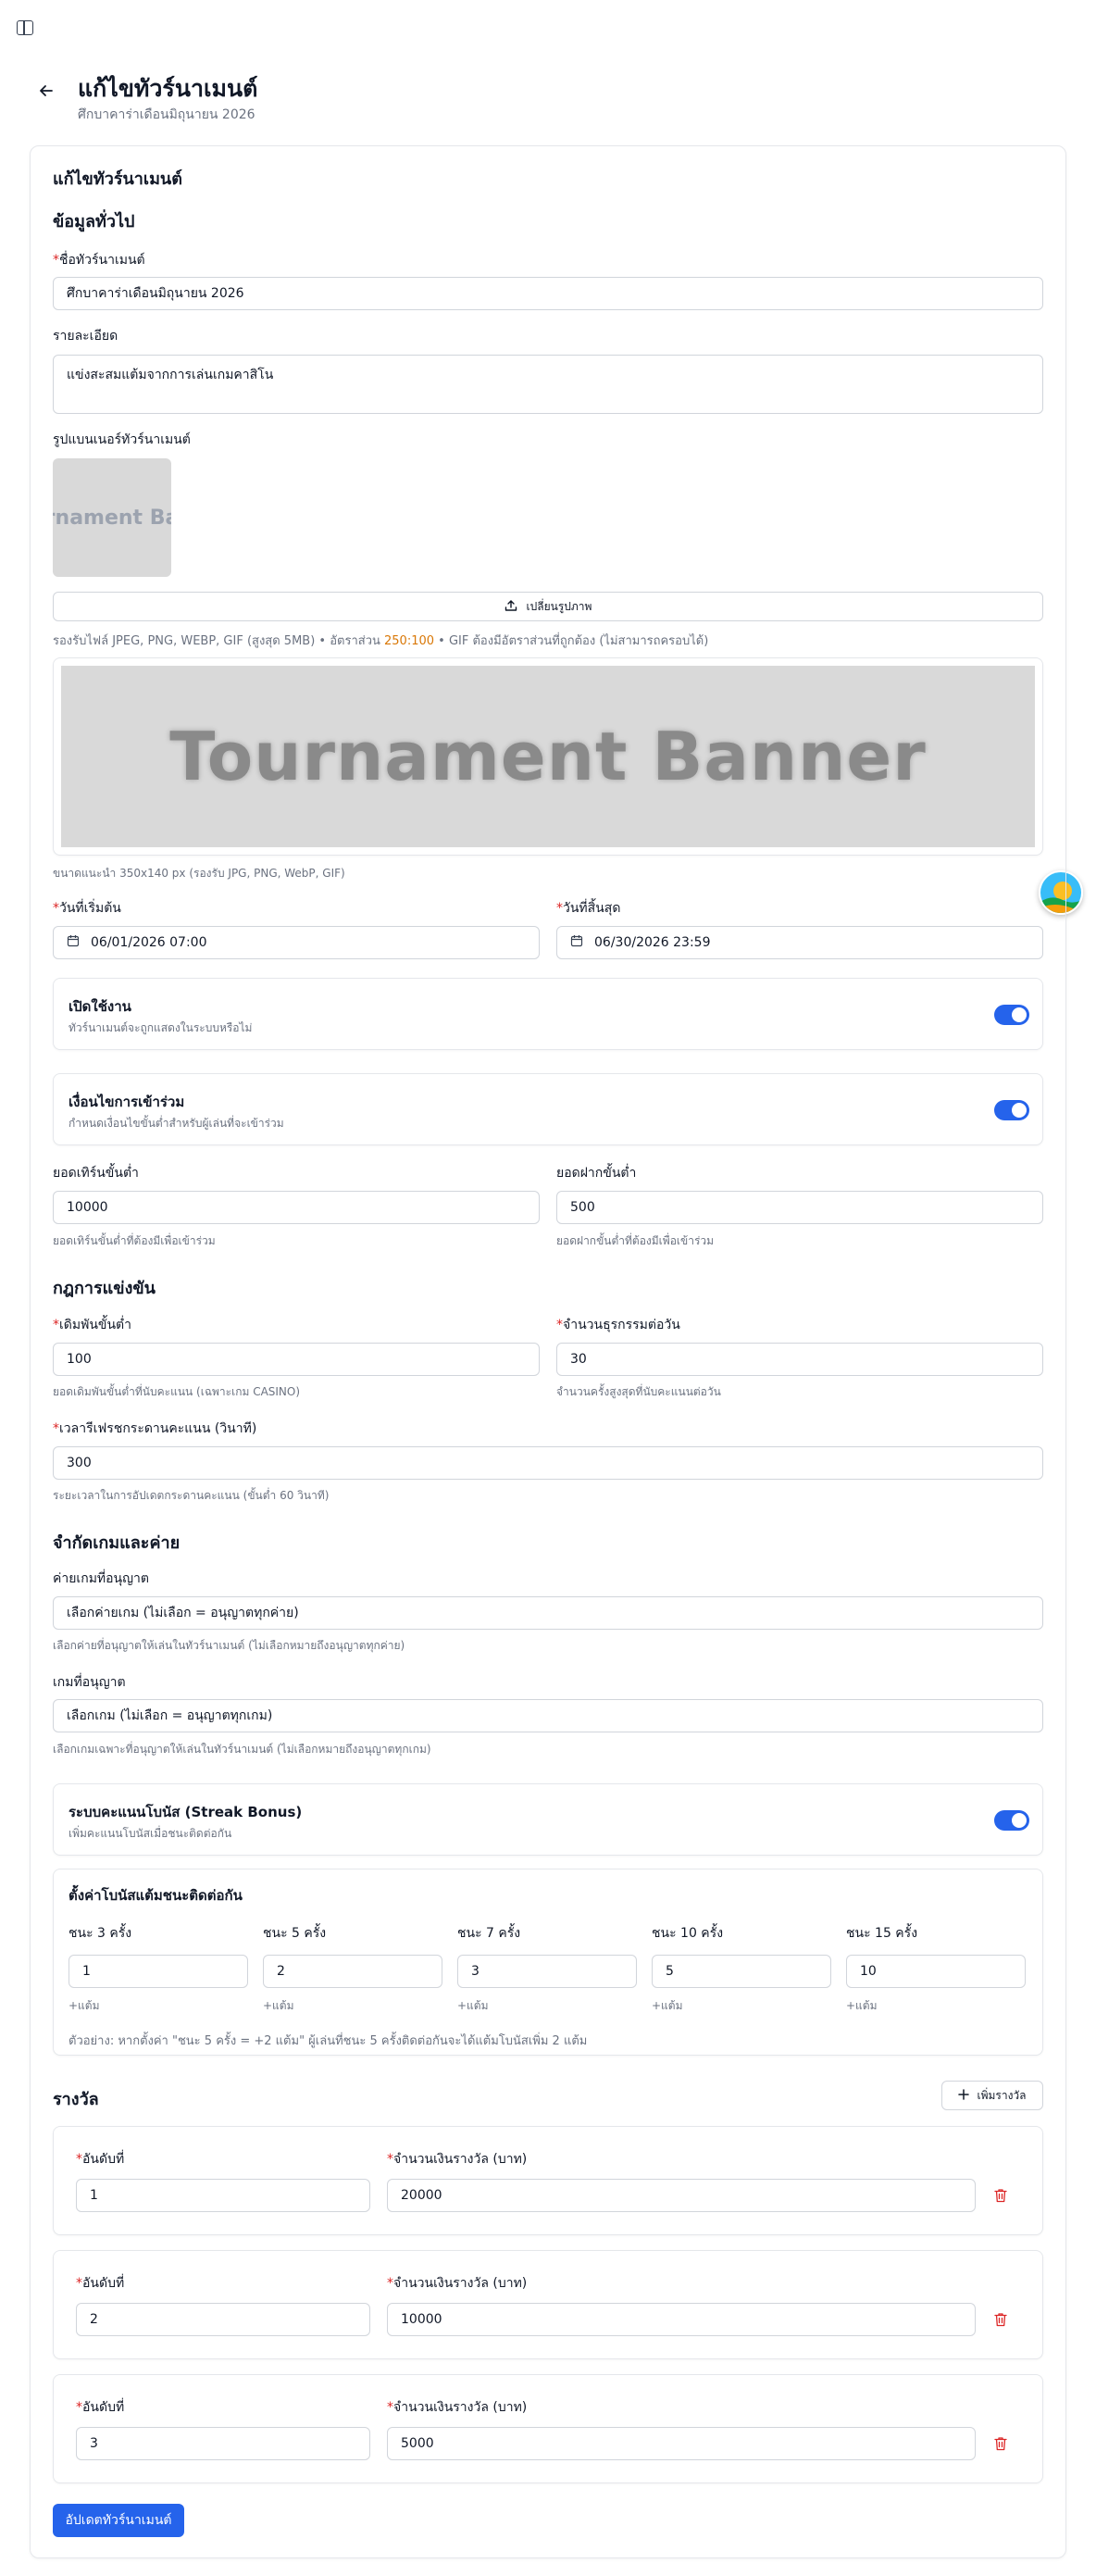  I want to click on min-bet-input: 100, so click(296, 1360).